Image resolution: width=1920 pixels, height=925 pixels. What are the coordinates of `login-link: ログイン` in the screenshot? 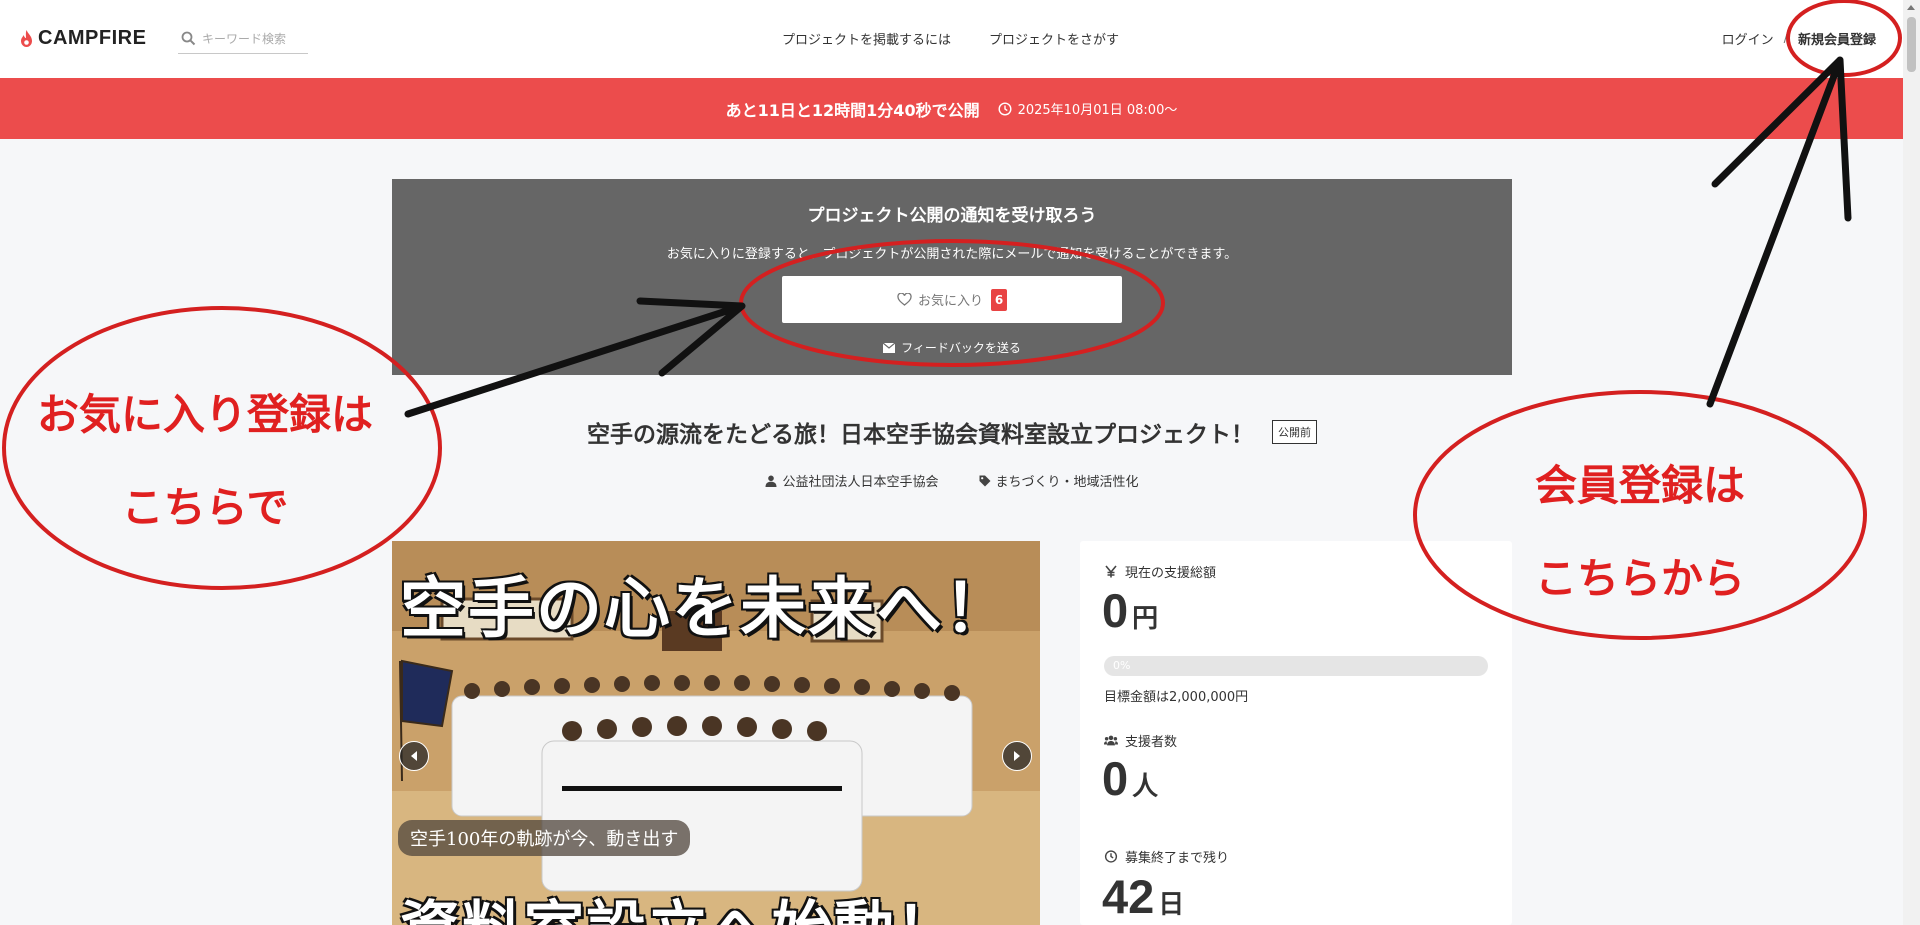 It's located at (1748, 38).